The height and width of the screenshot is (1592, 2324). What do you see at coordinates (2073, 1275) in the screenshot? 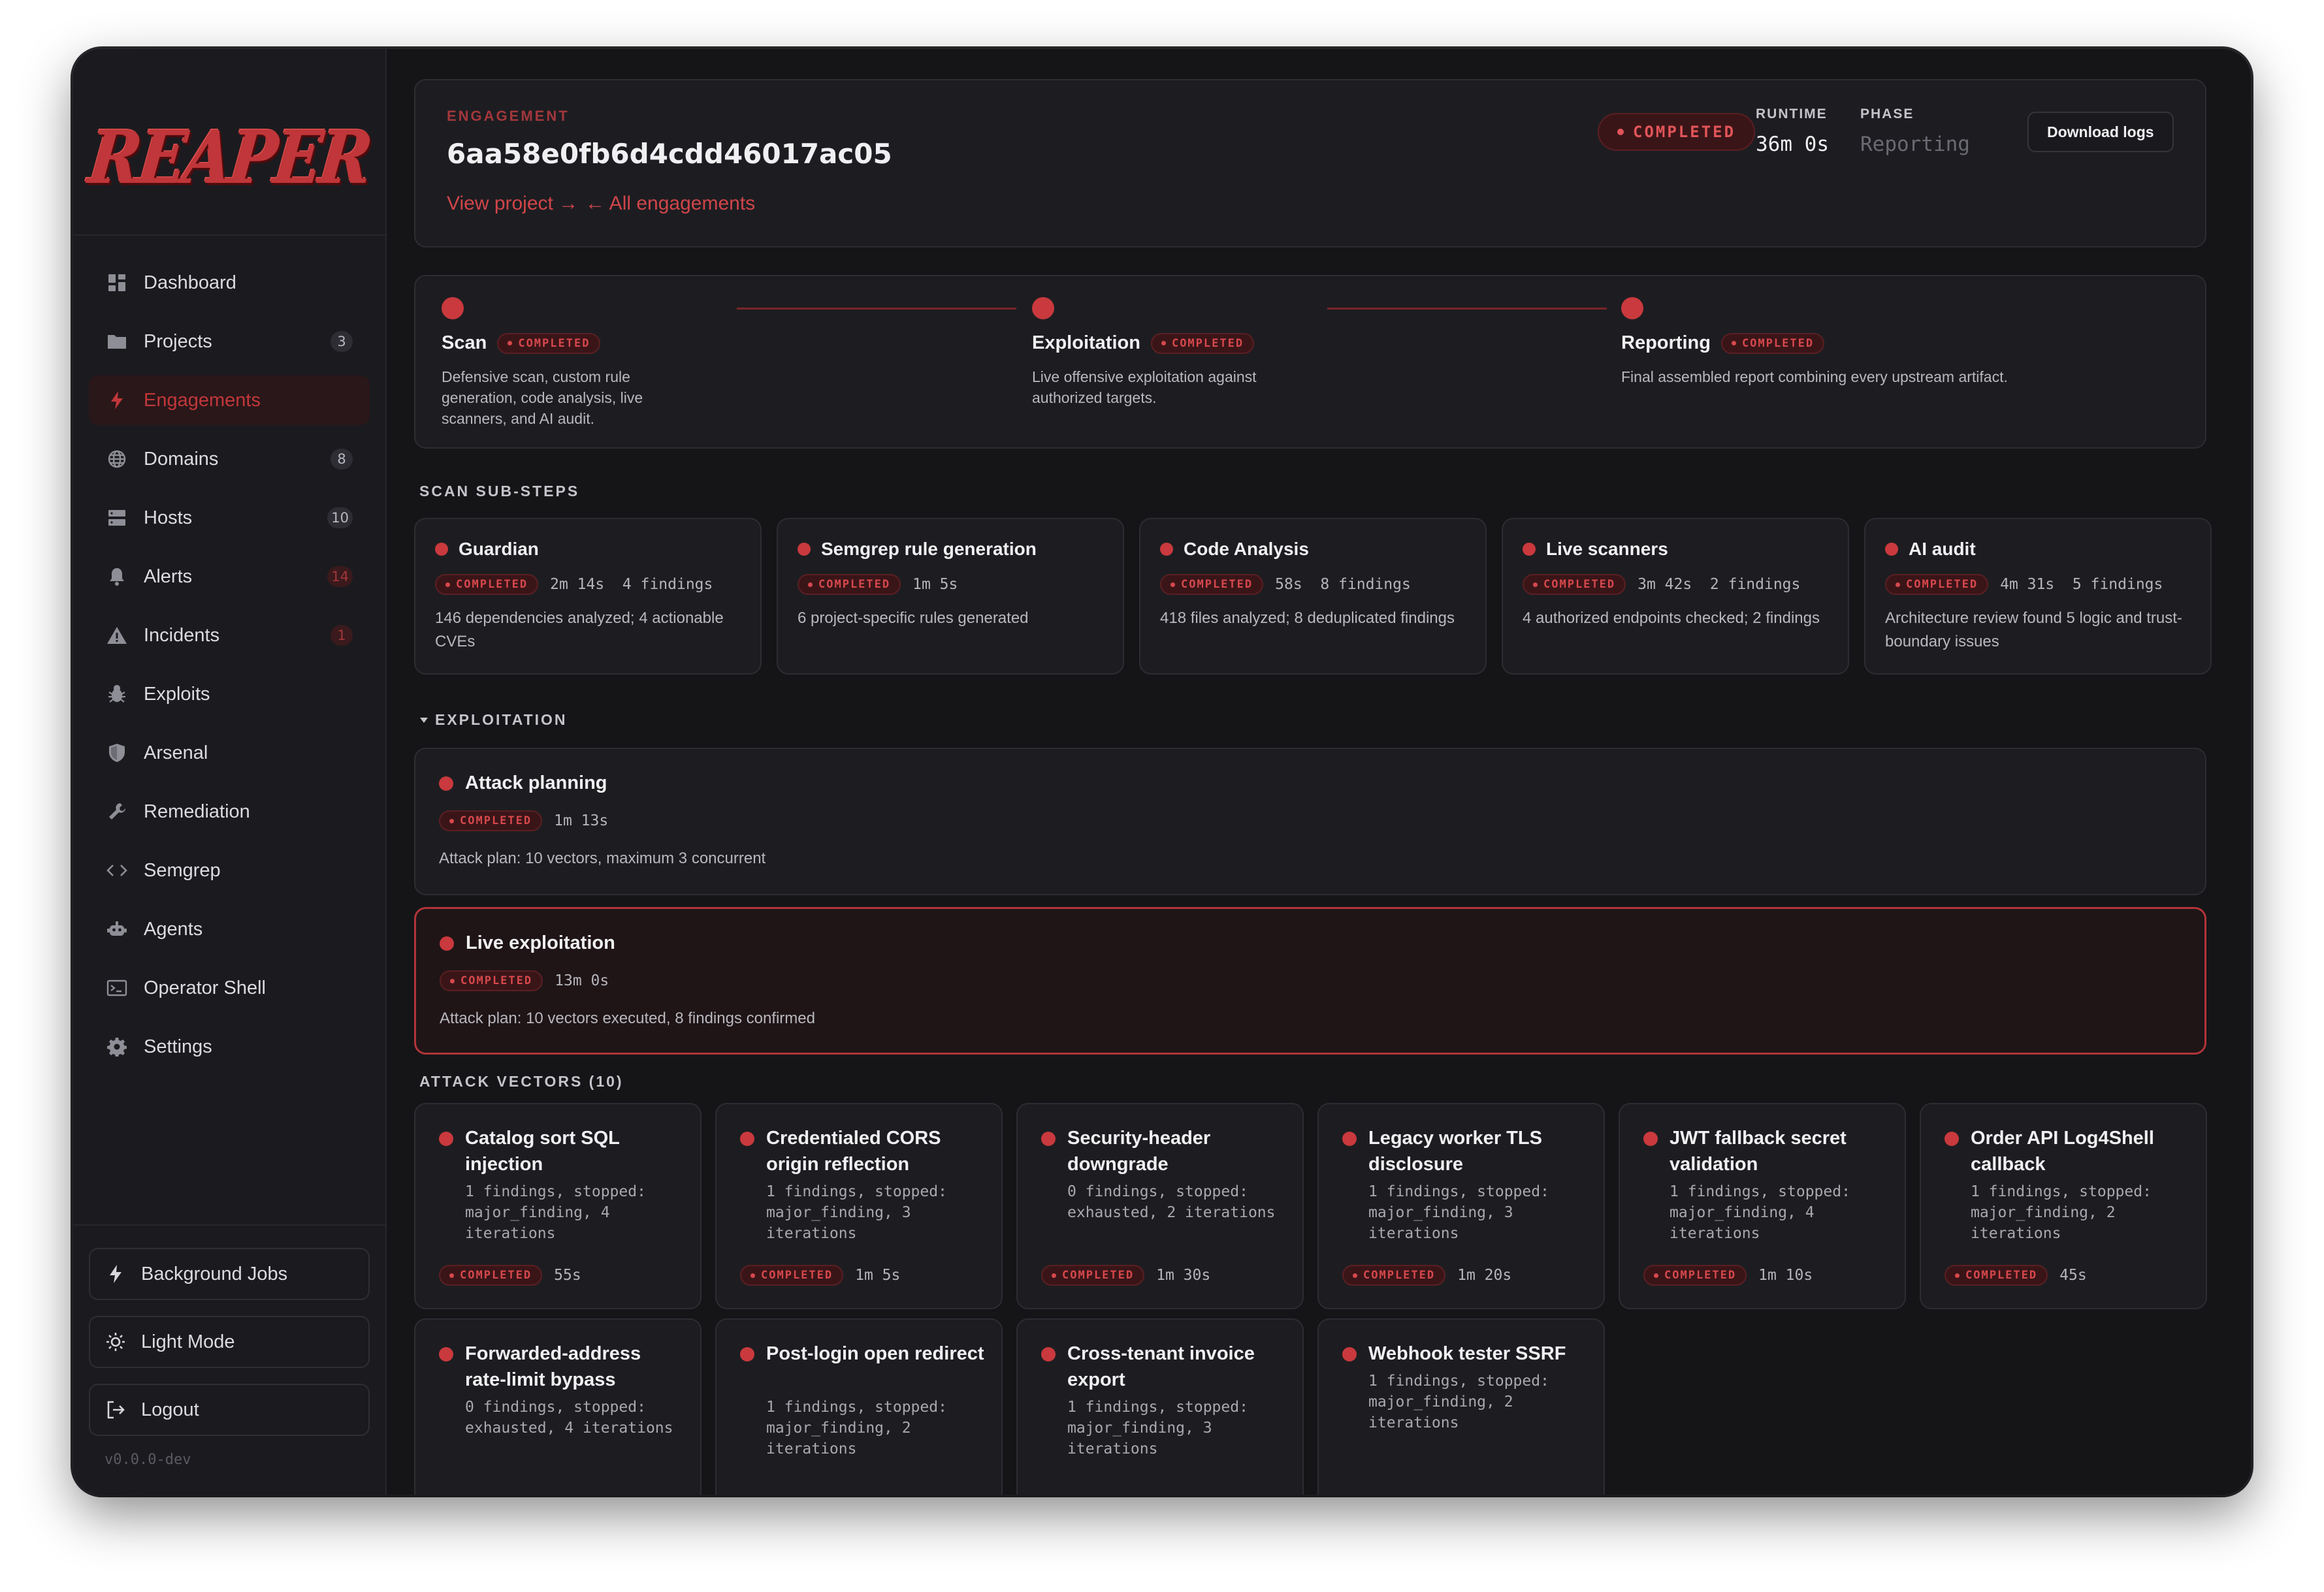
I see `vector-duration: 45s` at bounding box center [2073, 1275].